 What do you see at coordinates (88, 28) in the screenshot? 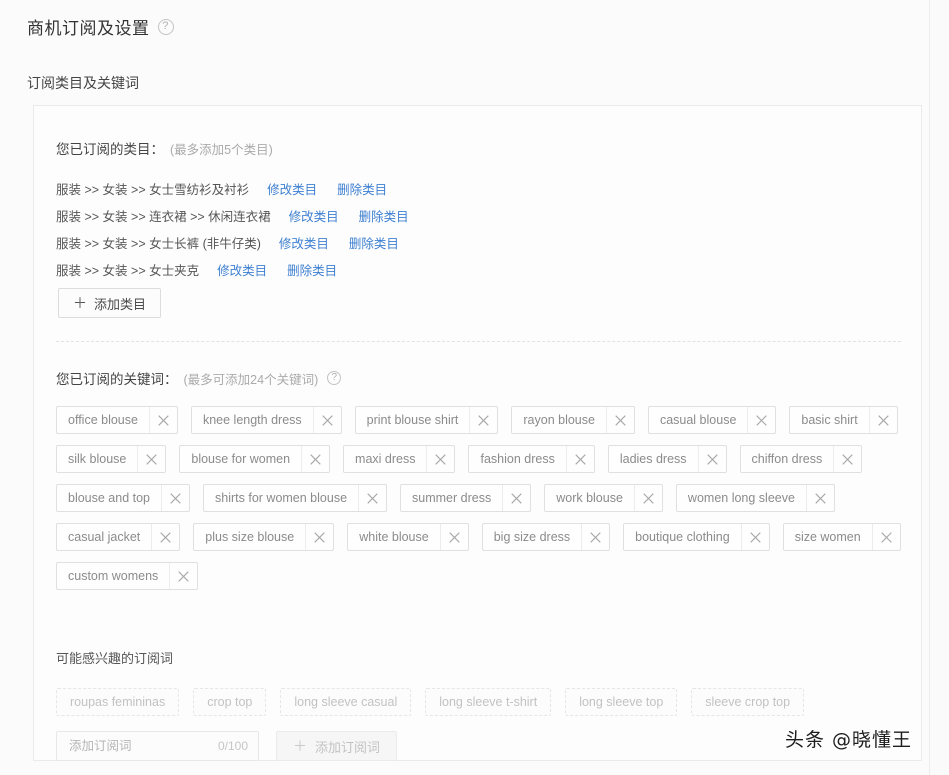
I see `page-title-text: 商机订阅及设置` at bounding box center [88, 28].